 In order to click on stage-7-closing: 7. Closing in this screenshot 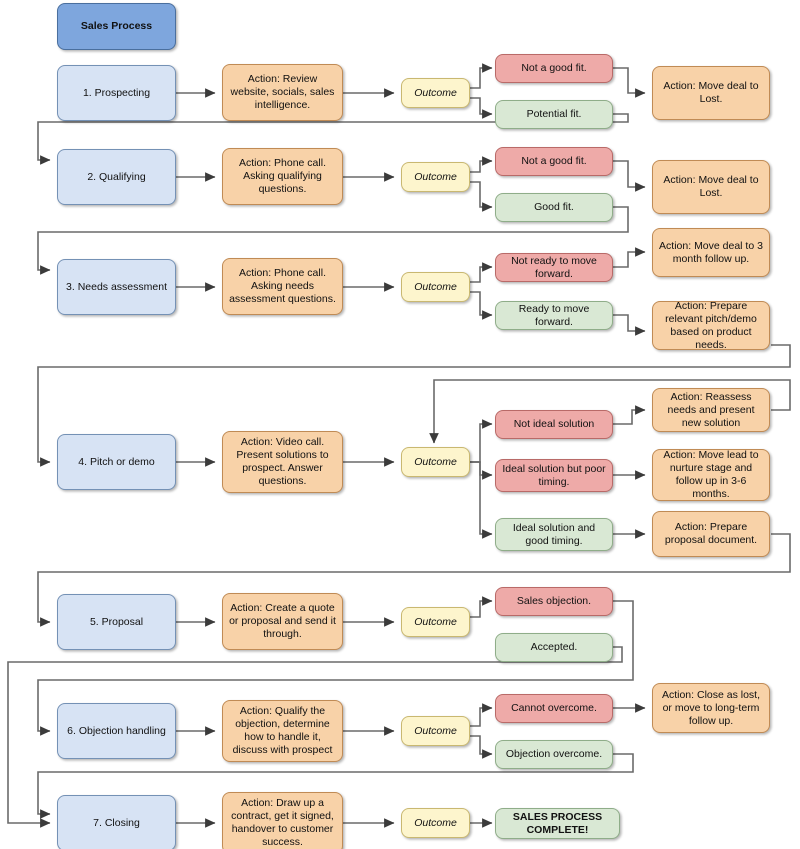, I will do `click(116, 822)`.